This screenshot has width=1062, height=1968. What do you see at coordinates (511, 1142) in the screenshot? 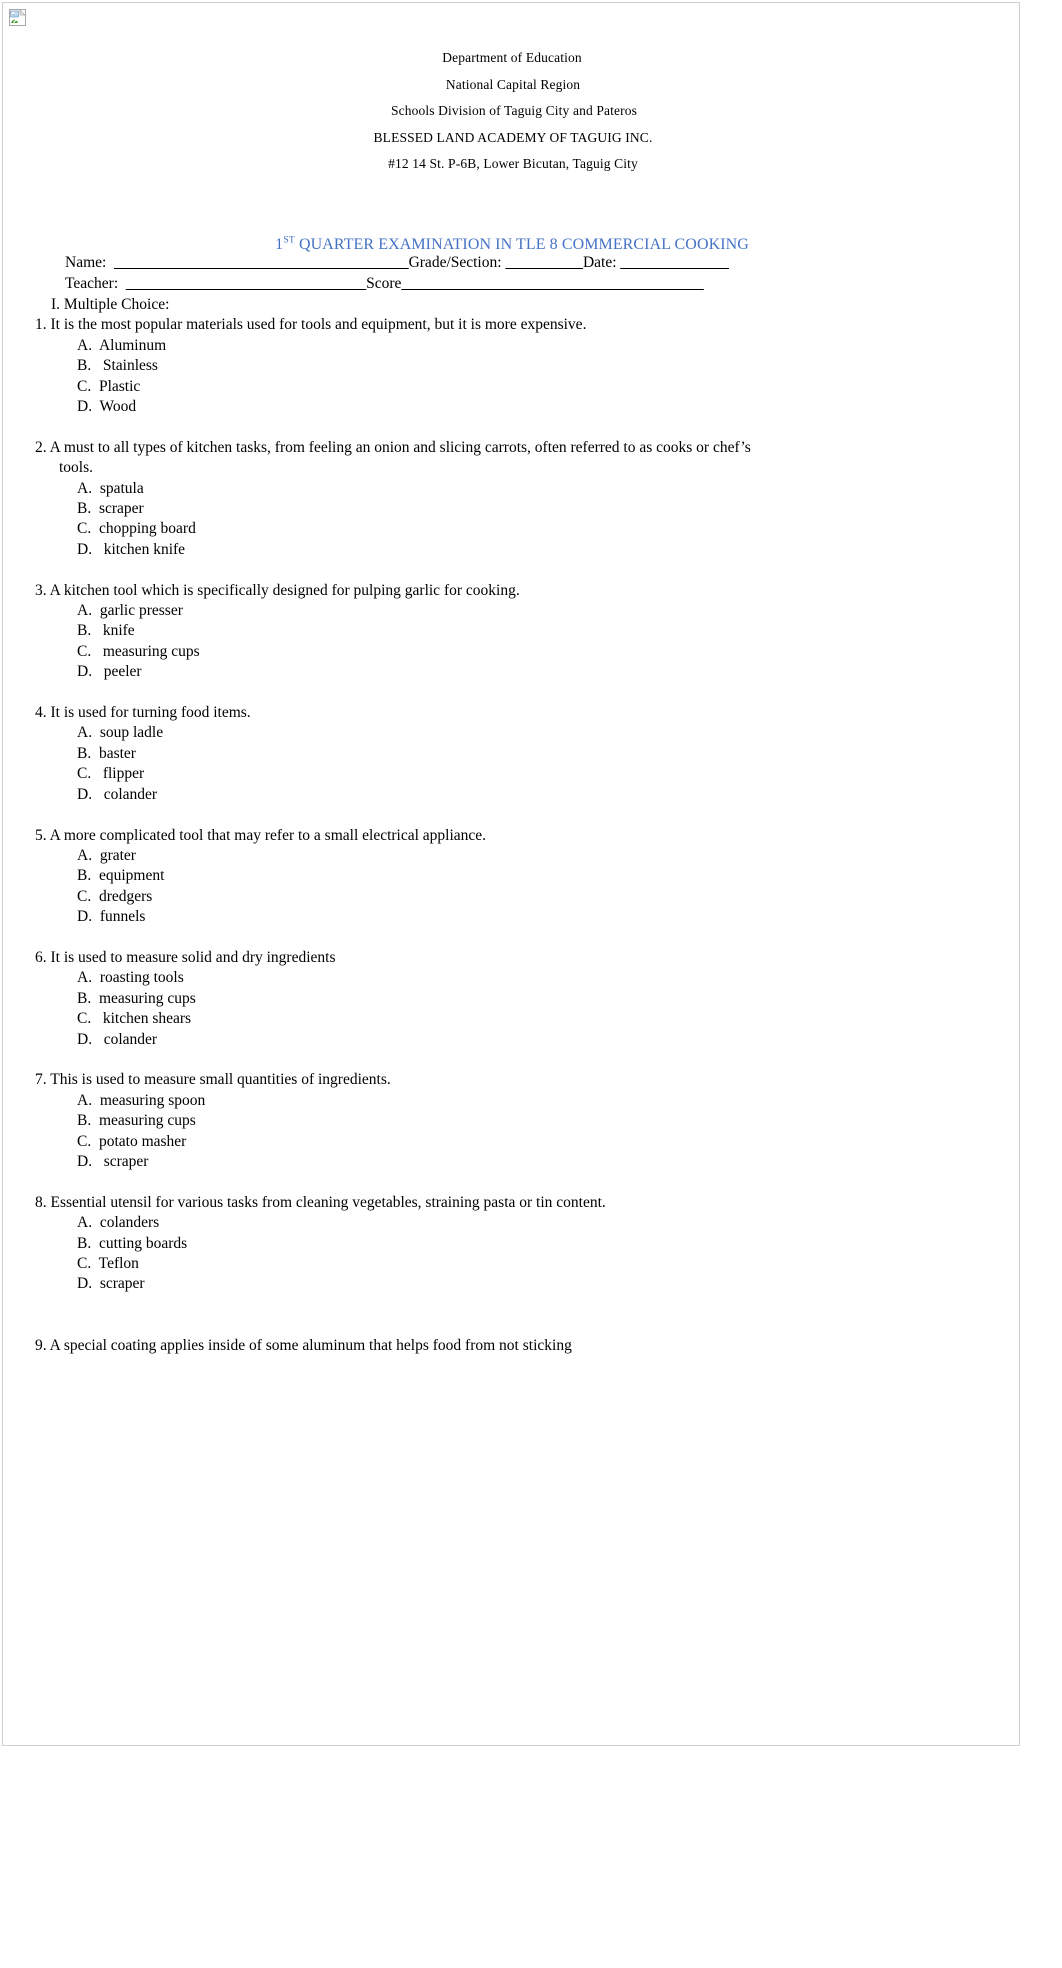
I see `answer-choice: C. potato masher` at bounding box center [511, 1142].